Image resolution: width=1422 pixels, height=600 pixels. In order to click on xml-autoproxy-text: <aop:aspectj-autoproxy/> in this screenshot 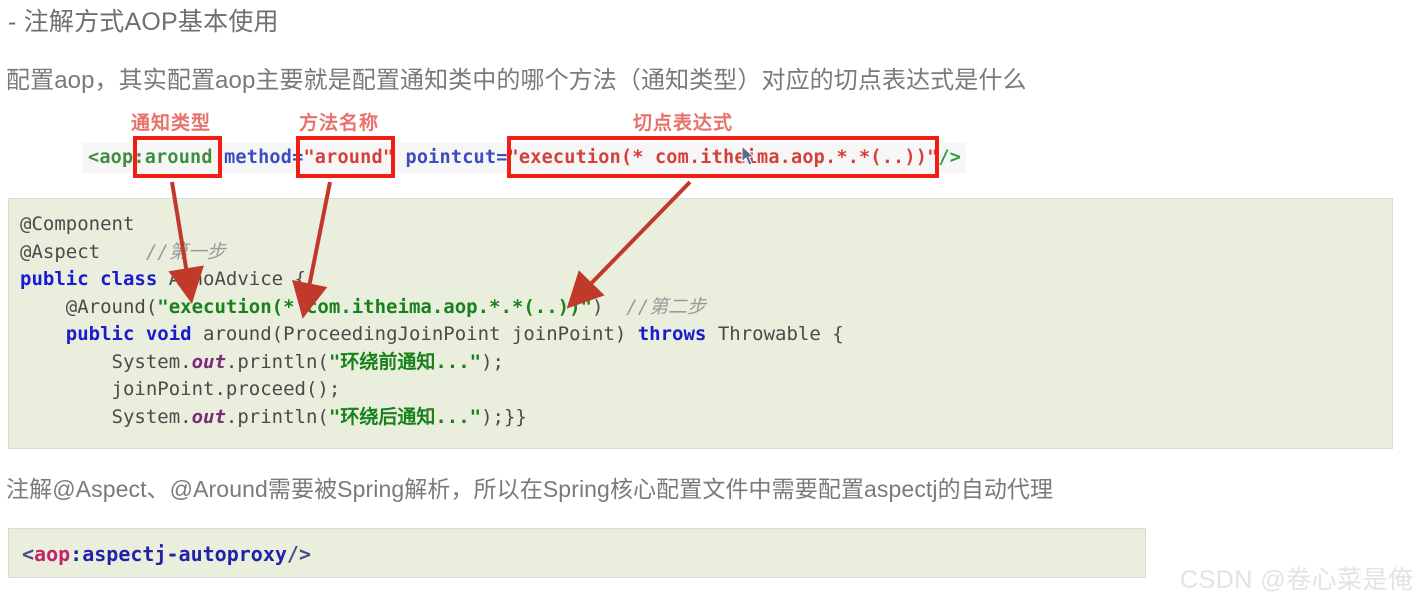, I will do `click(166, 555)`.